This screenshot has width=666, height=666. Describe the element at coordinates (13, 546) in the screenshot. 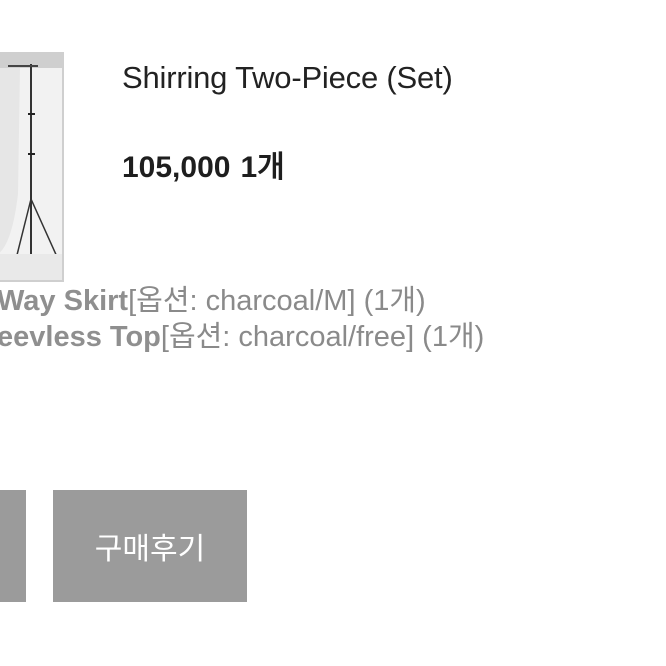

I see `action-button-partial` at that location.